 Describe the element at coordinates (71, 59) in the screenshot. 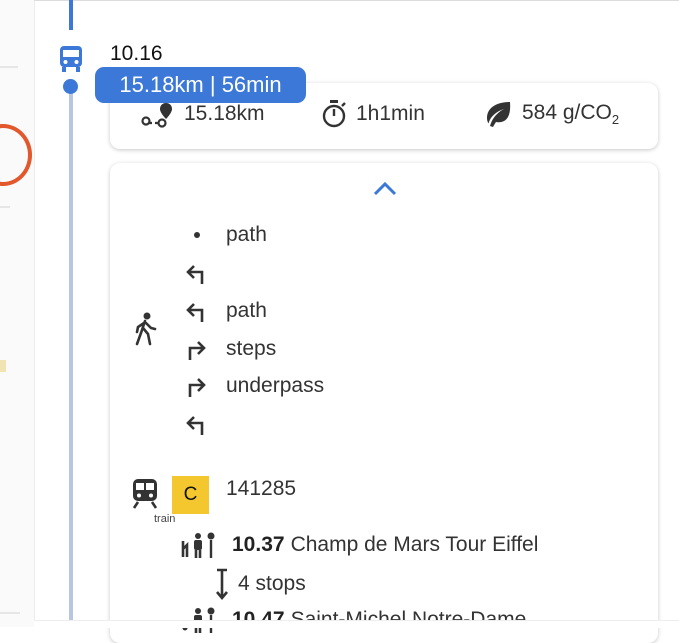

I see `bus-icon` at that location.